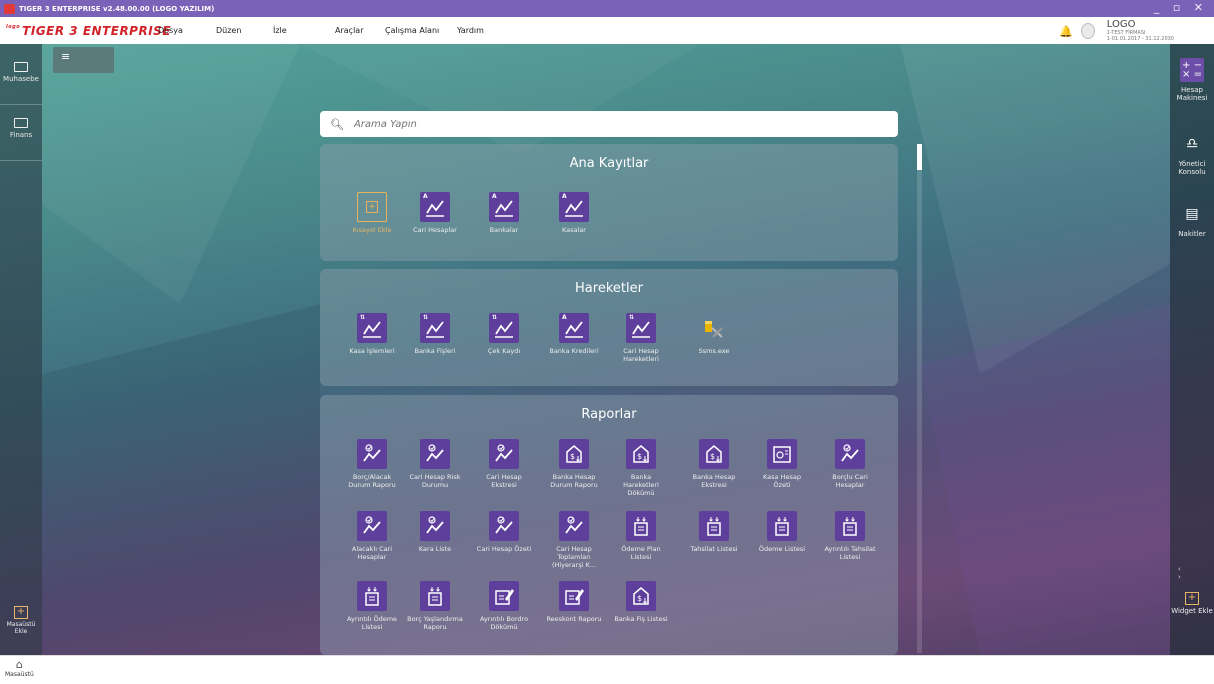 The image size is (1214, 684). I want to click on shortcut-tile: Reeskont Raporu, so click(574, 602).